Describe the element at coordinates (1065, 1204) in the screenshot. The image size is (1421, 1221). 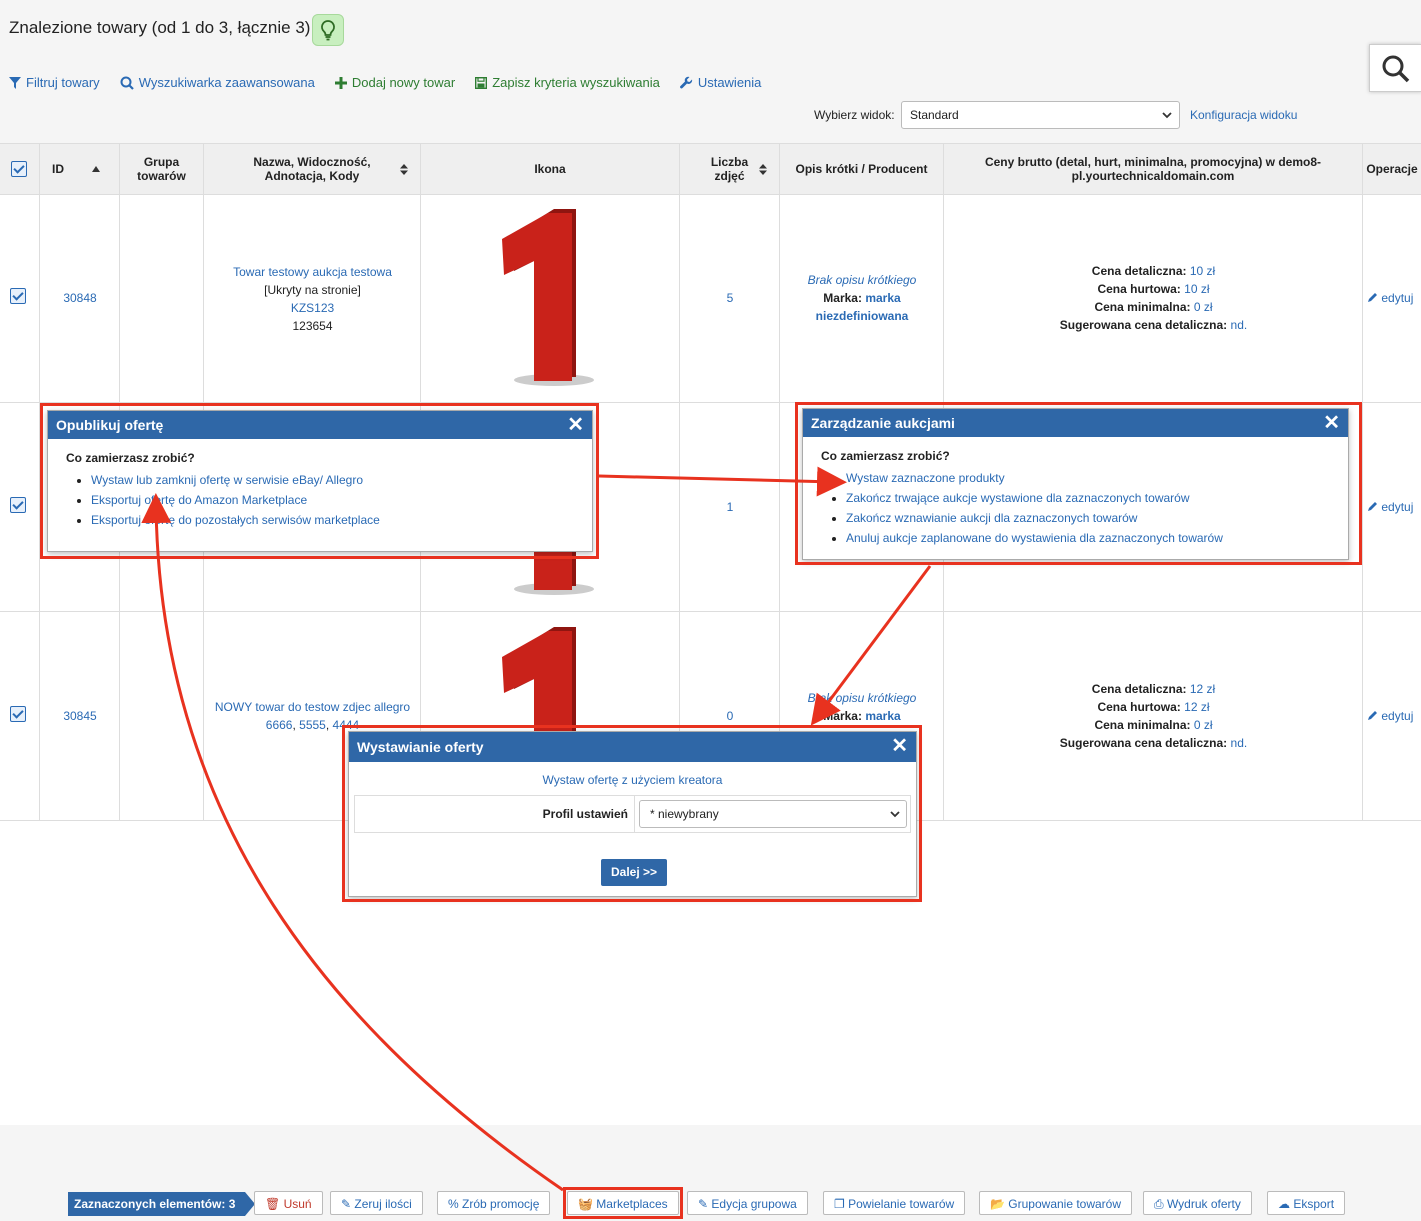
I see `grouping-label: Grupowanie towarów` at that location.